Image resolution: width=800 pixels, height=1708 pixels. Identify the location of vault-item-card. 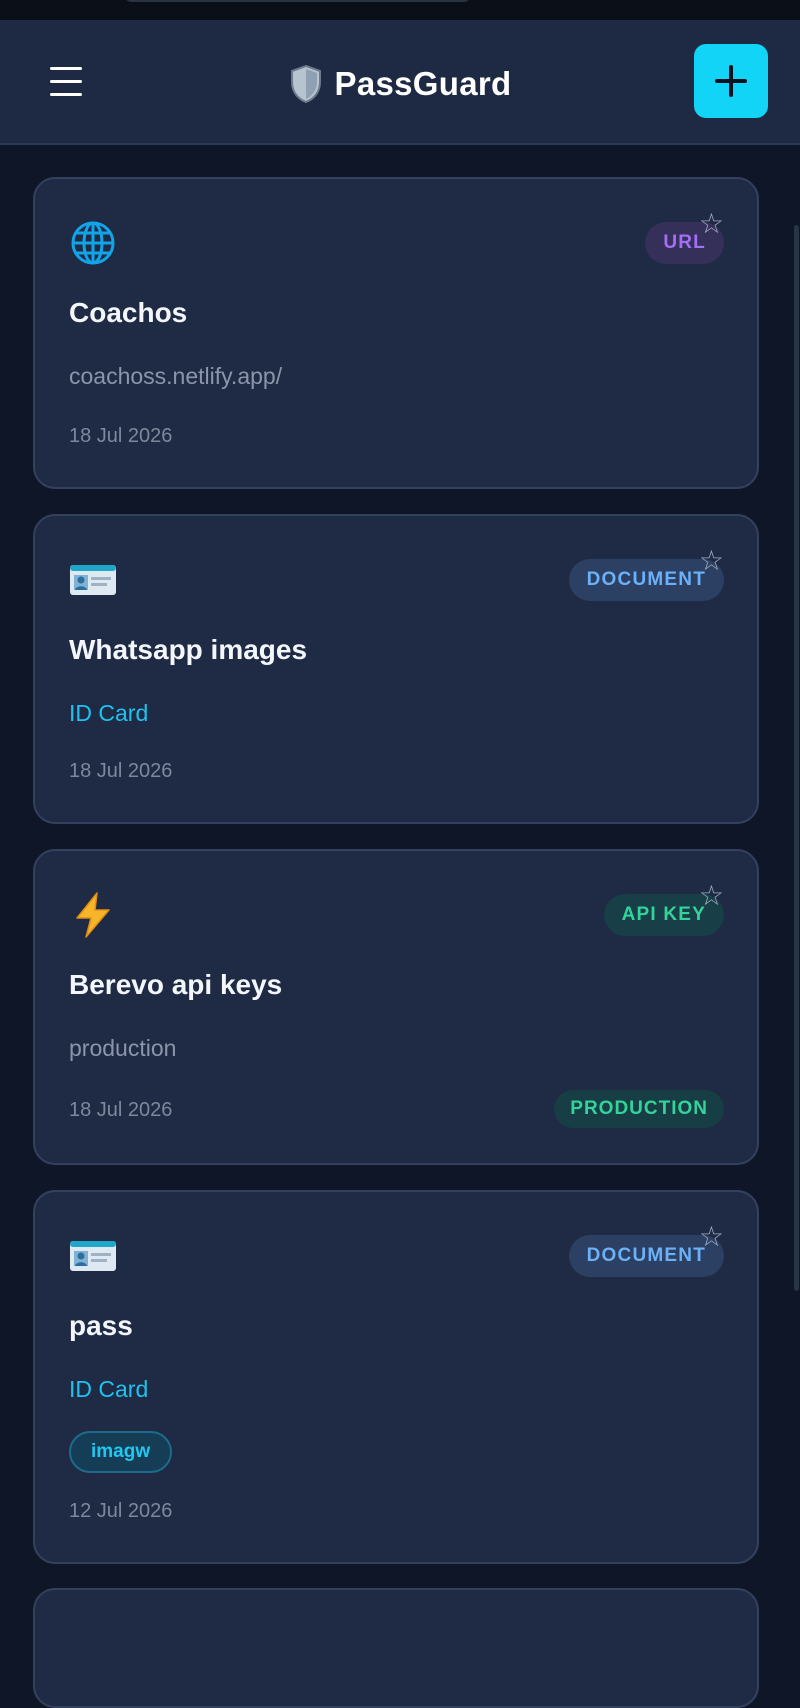
(396, 1648).